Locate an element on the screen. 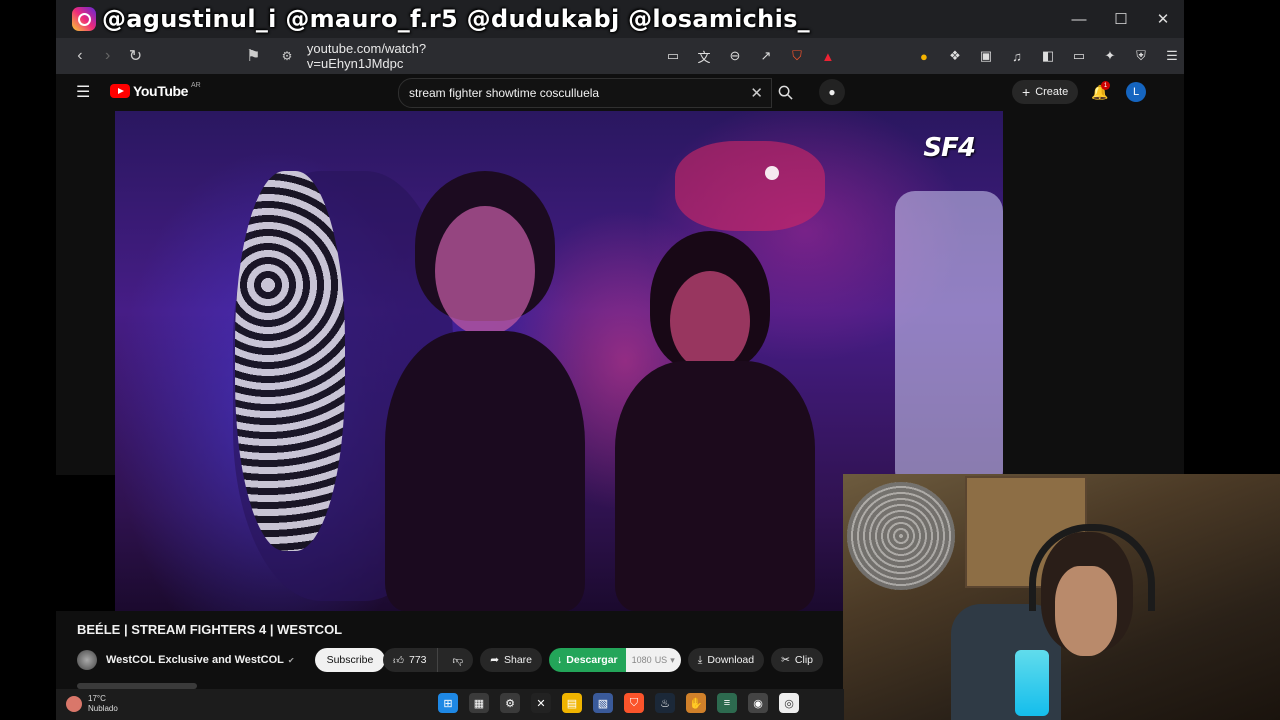  weather-widget: 17°C Nublado is located at coordinates (92, 704).